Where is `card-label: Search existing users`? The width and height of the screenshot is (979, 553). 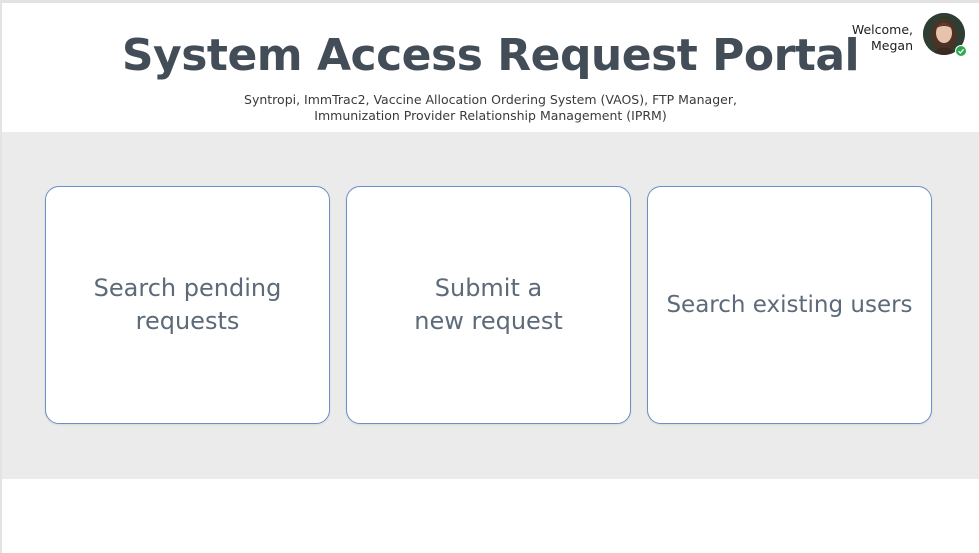 card-label: Search existing users is located at coordinates (789, 304).